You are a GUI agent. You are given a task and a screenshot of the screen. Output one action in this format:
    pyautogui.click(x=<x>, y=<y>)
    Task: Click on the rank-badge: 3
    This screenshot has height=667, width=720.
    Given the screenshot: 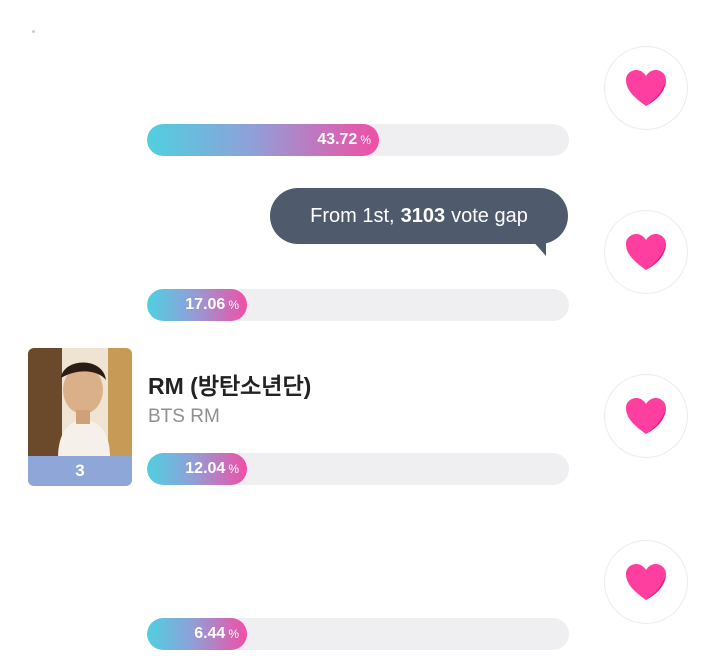 What is the action you would take?
    pyautogui.click(x=80, y=471)
    